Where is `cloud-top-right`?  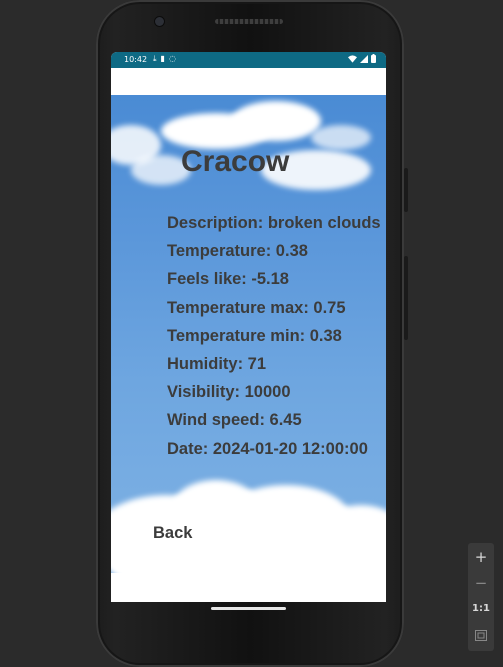
cloud-top-right is located at coordinates (341, 137).